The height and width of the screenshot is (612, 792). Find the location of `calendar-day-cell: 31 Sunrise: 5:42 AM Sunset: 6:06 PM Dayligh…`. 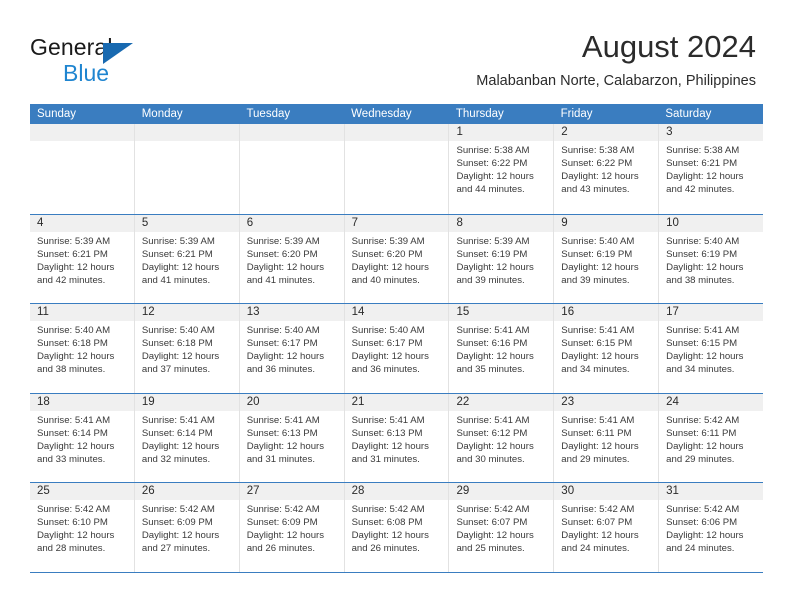

calendar-day-cell: 31 Sunrise: 5:42 AM Sunset: 6:06 PM Dayligh… is located at coordinates (711, 527).